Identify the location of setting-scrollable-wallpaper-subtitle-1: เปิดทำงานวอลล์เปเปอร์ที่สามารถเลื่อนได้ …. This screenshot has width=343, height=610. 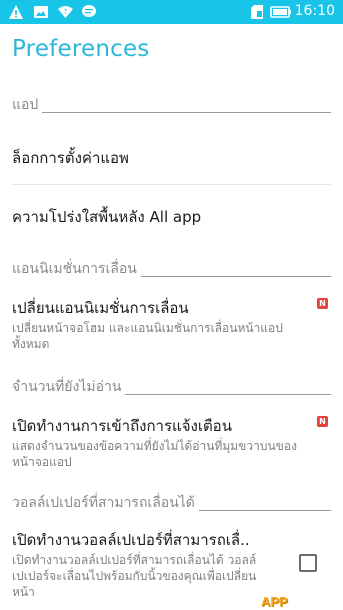
(134, 560).